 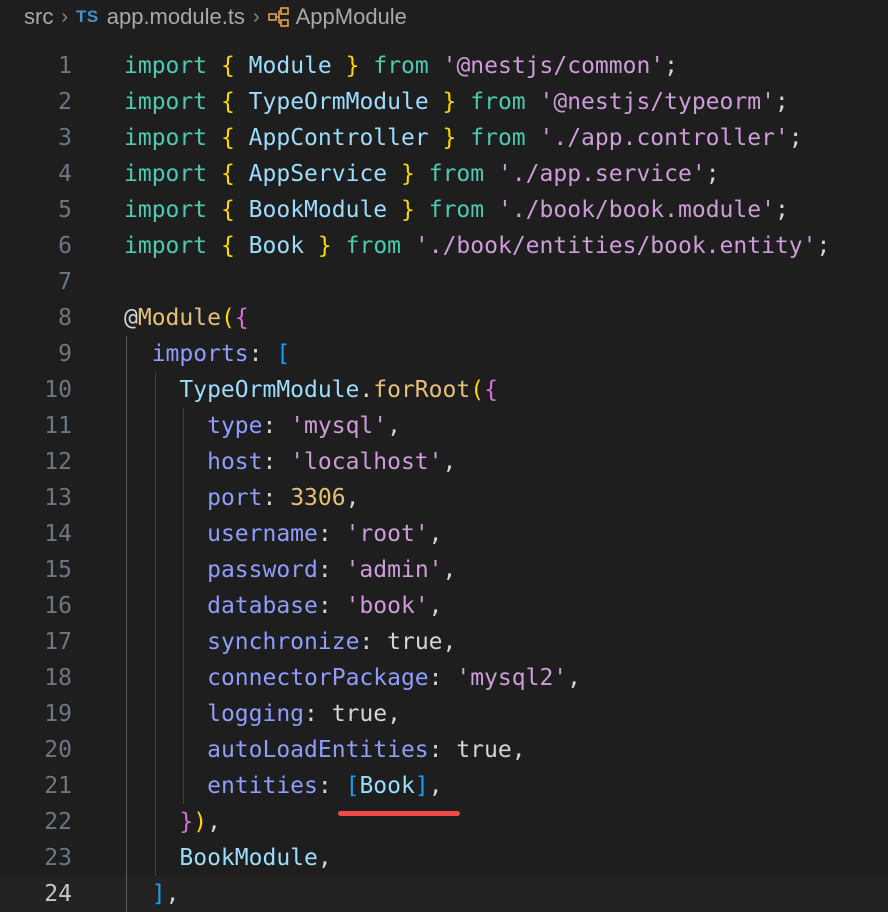 What do you see at coordinates (401, 66) in the screenshot?
I see `code-text: import { Module } from '@nestjs/common';` at bounding box center [401, 66].